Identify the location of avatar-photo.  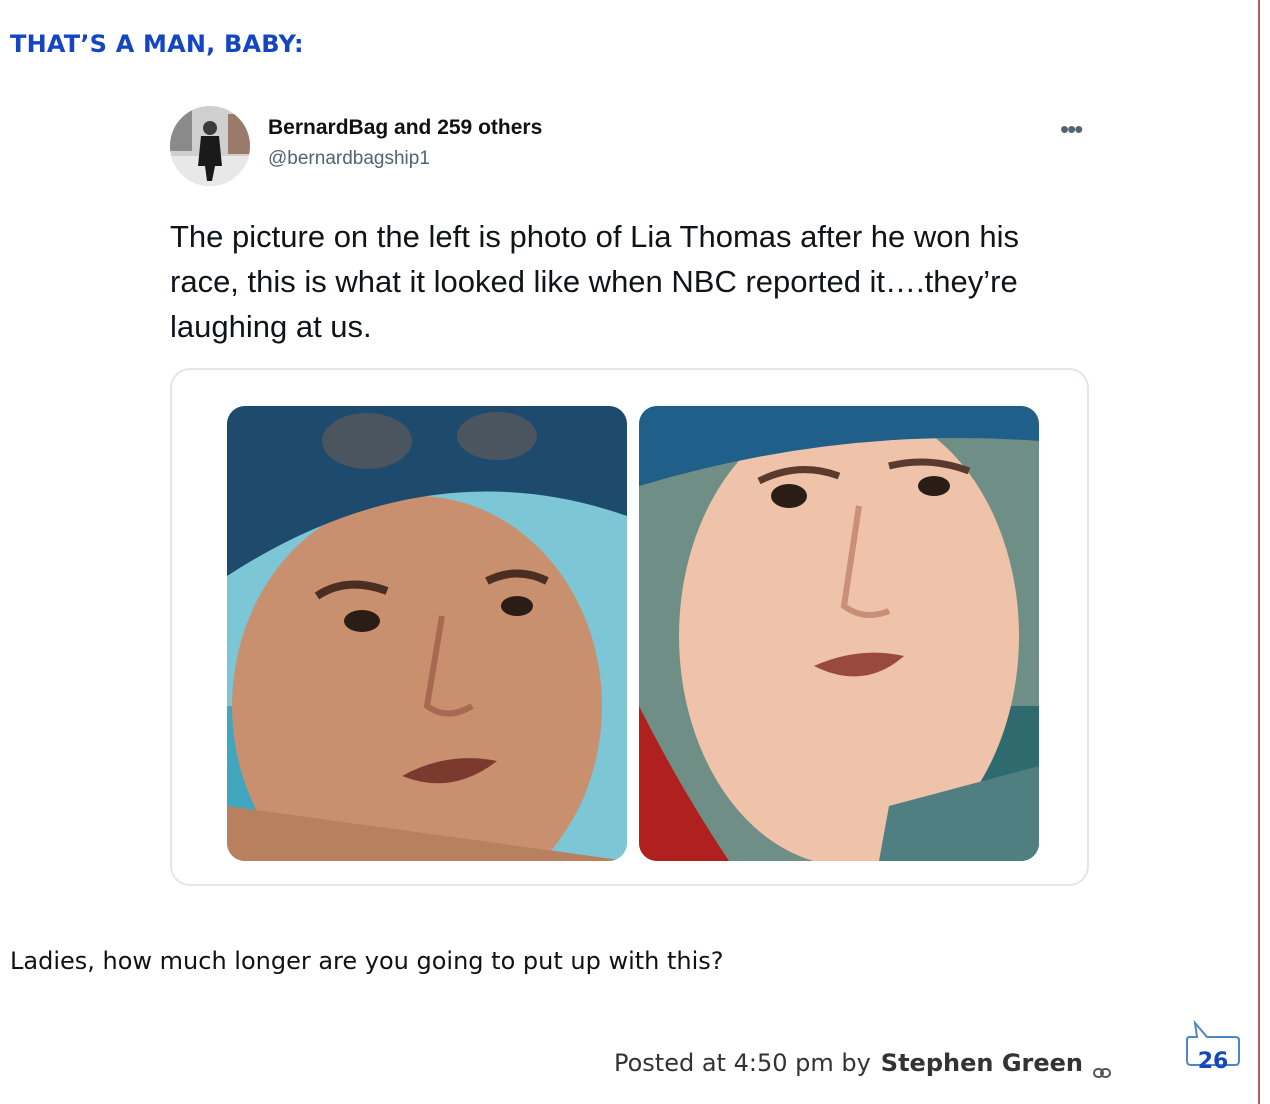
(210, 146).